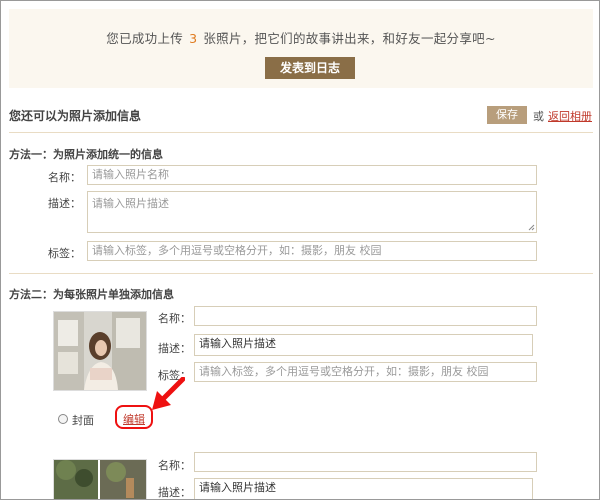 This screenshot has height=500, width=600. Describe the element at coordinates (193, 38) in the screenshot. I see `photo-count: 3` at that location.